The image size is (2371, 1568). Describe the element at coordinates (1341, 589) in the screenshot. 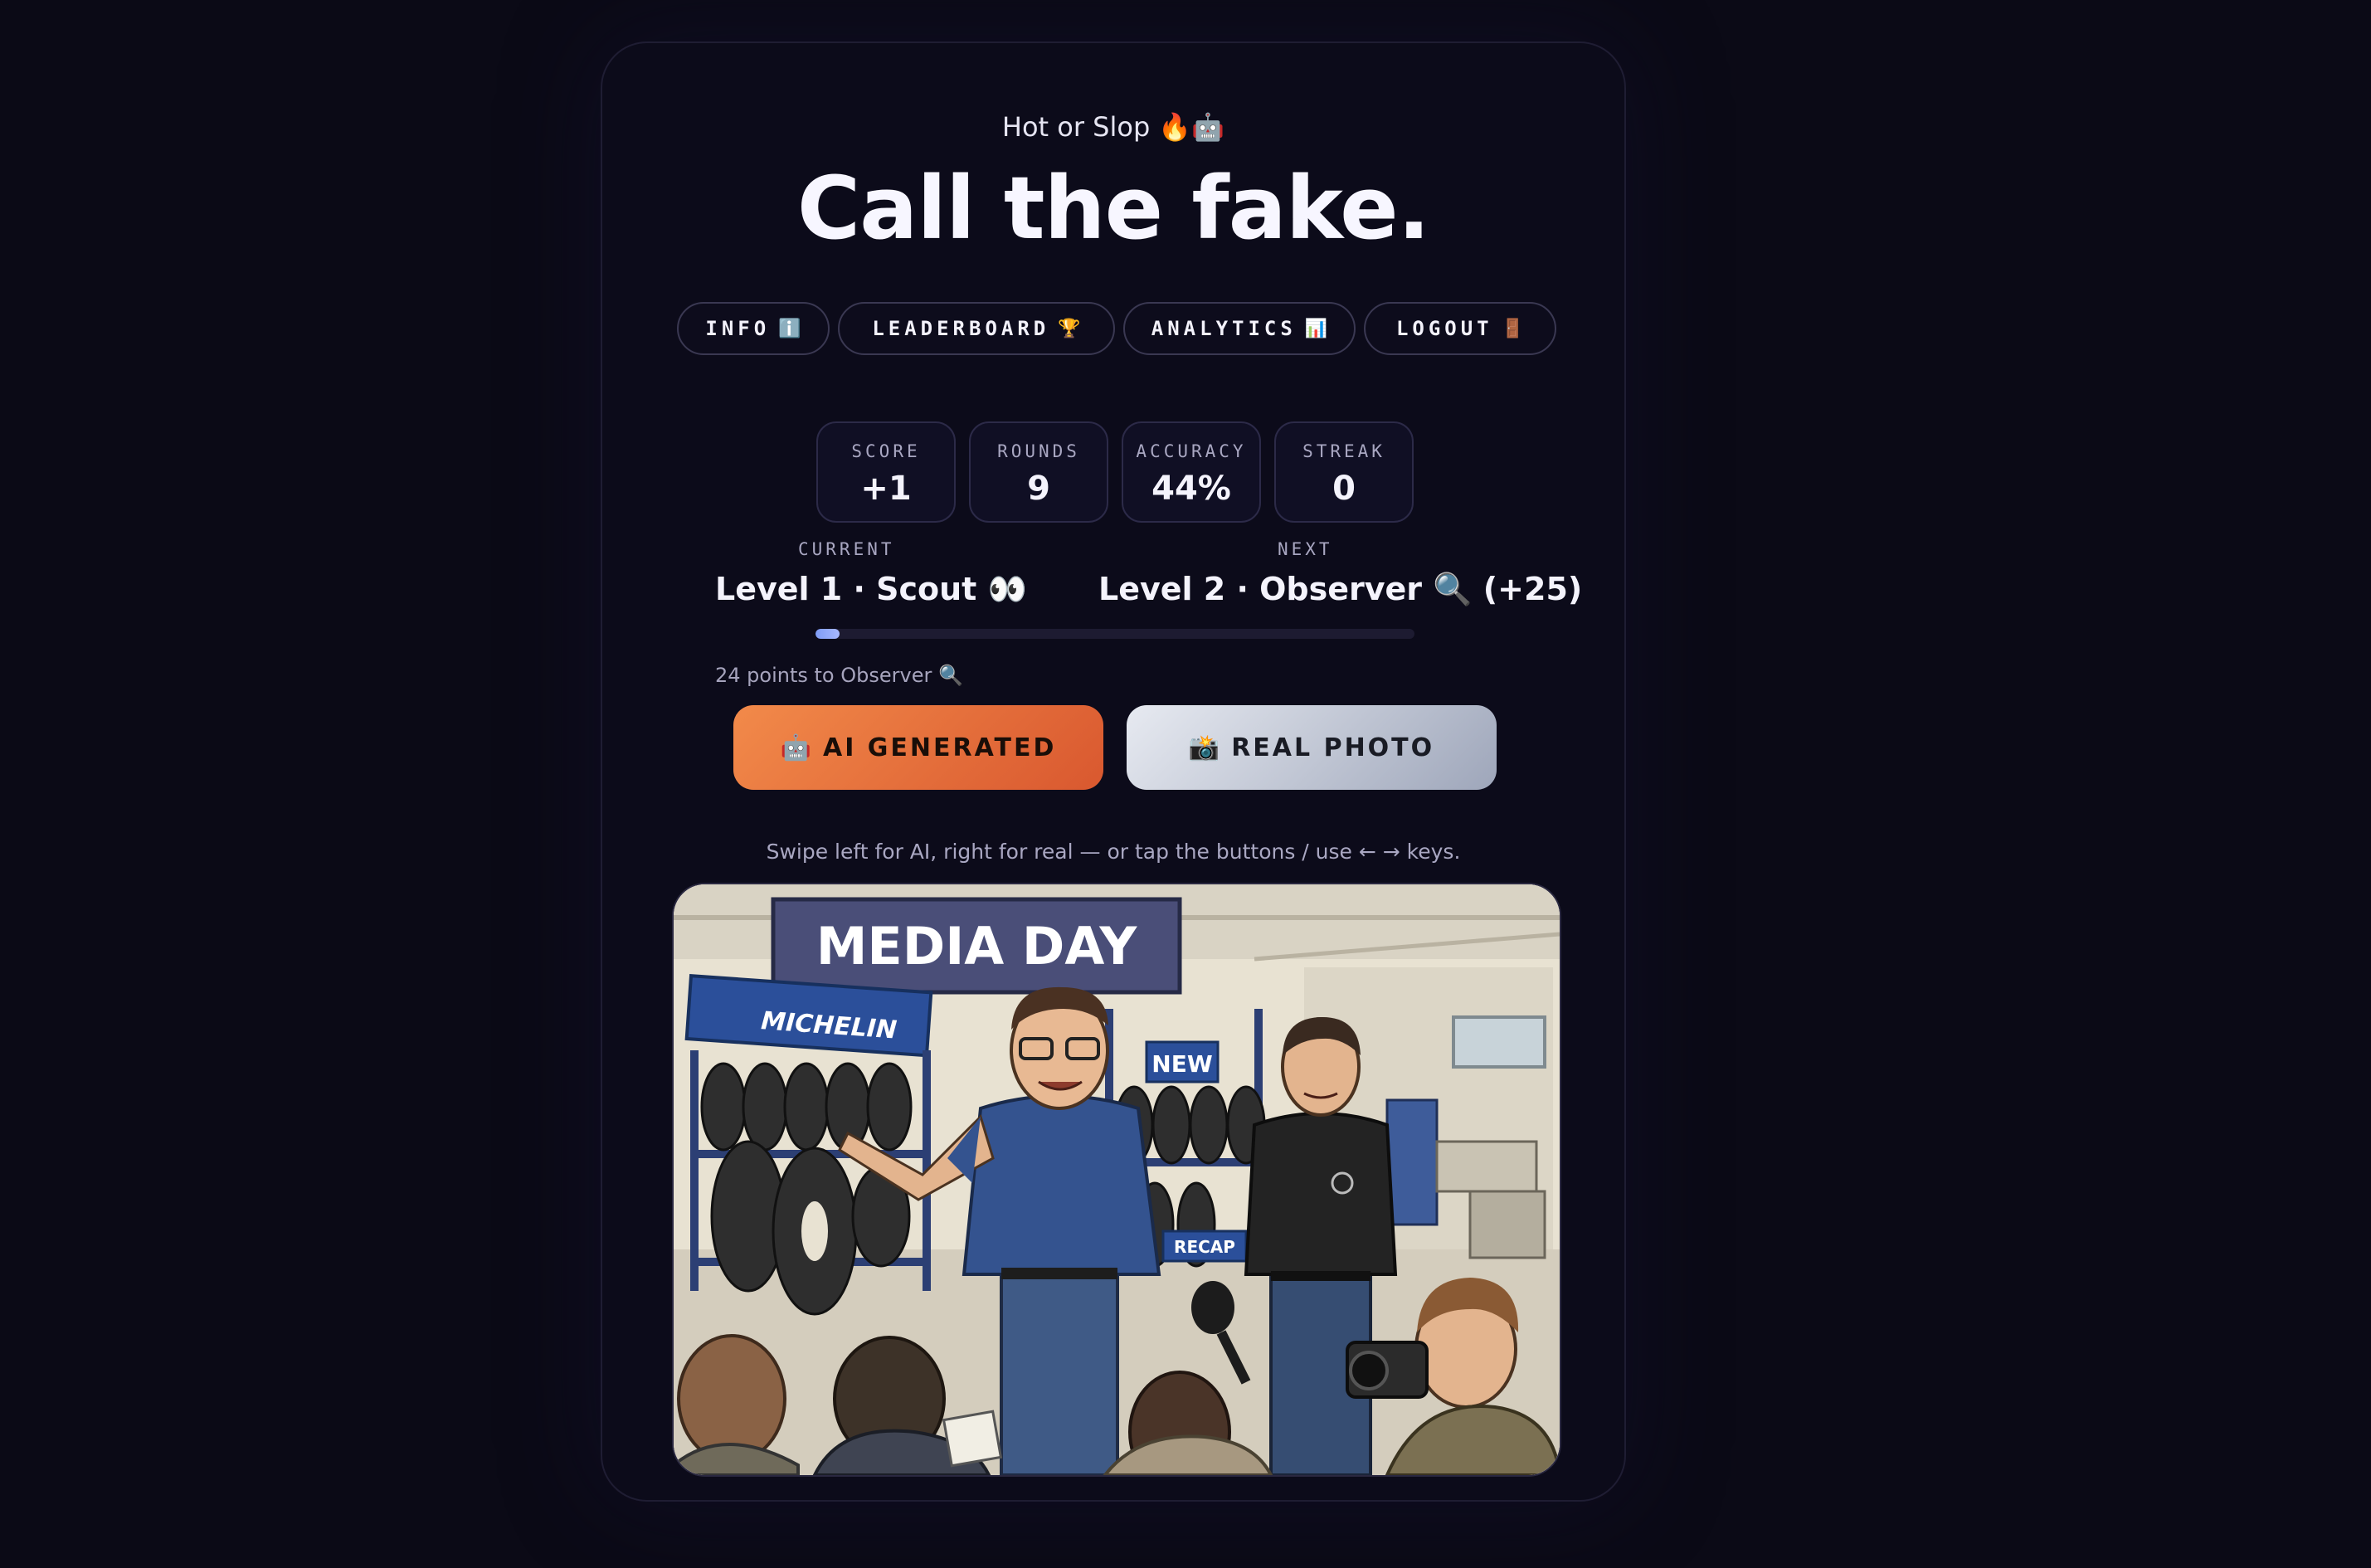

I see `next-level-name: Level 2 · Observer 🔍 (+25)` at that location.